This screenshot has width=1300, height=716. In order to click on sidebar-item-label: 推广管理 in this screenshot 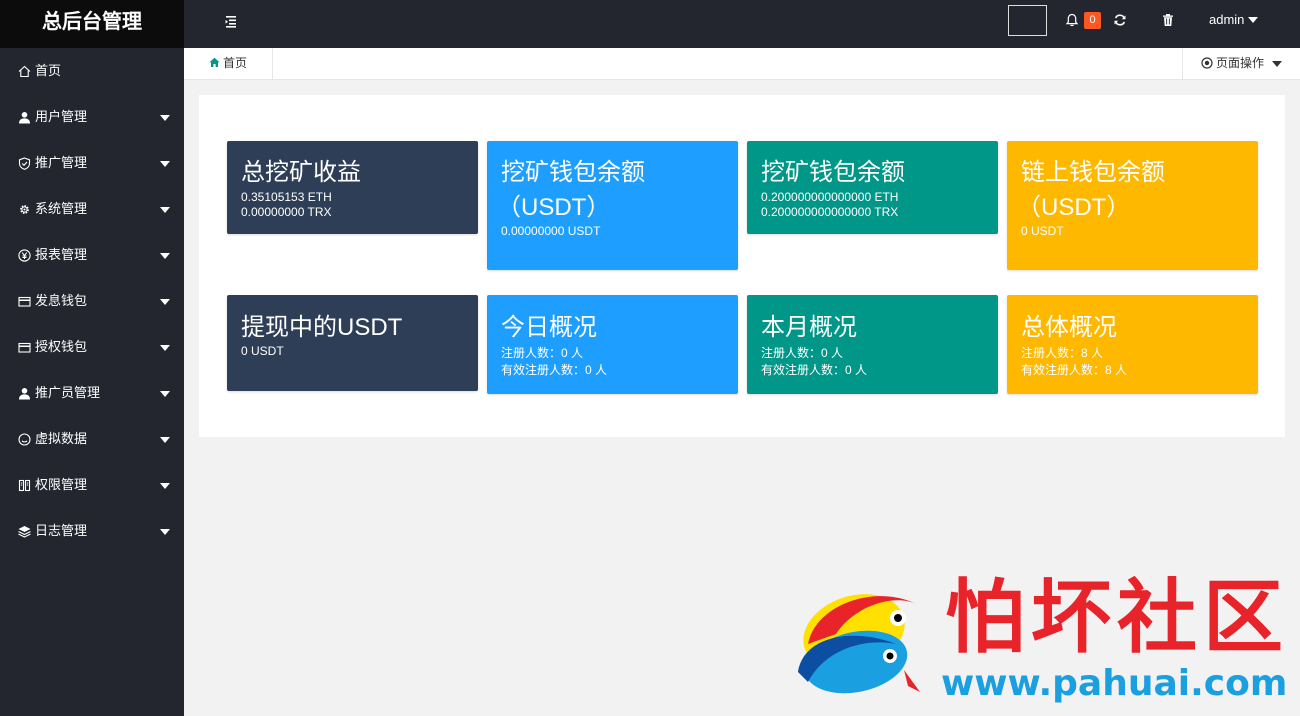, I will do `click(61, 162)`.